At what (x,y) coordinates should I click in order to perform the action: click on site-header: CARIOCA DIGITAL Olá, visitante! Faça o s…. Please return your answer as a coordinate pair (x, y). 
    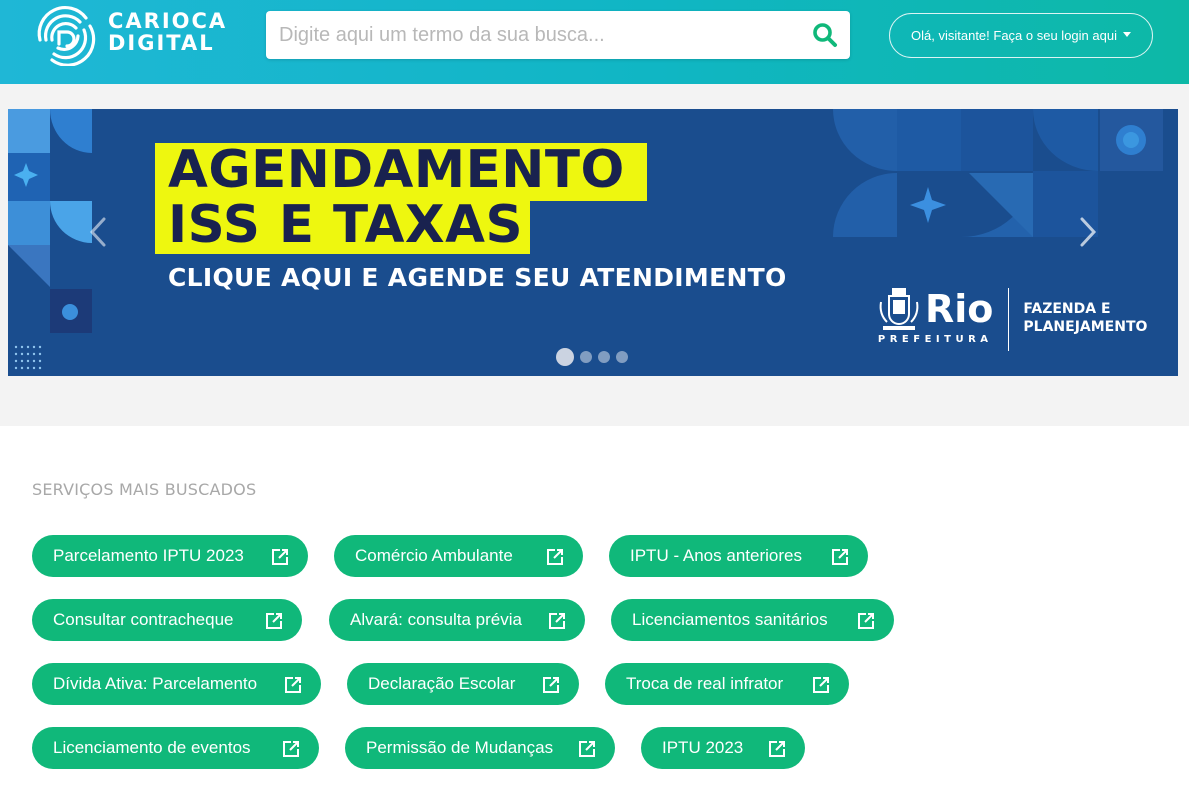
    Looking at the image, I should click on (594, 42).